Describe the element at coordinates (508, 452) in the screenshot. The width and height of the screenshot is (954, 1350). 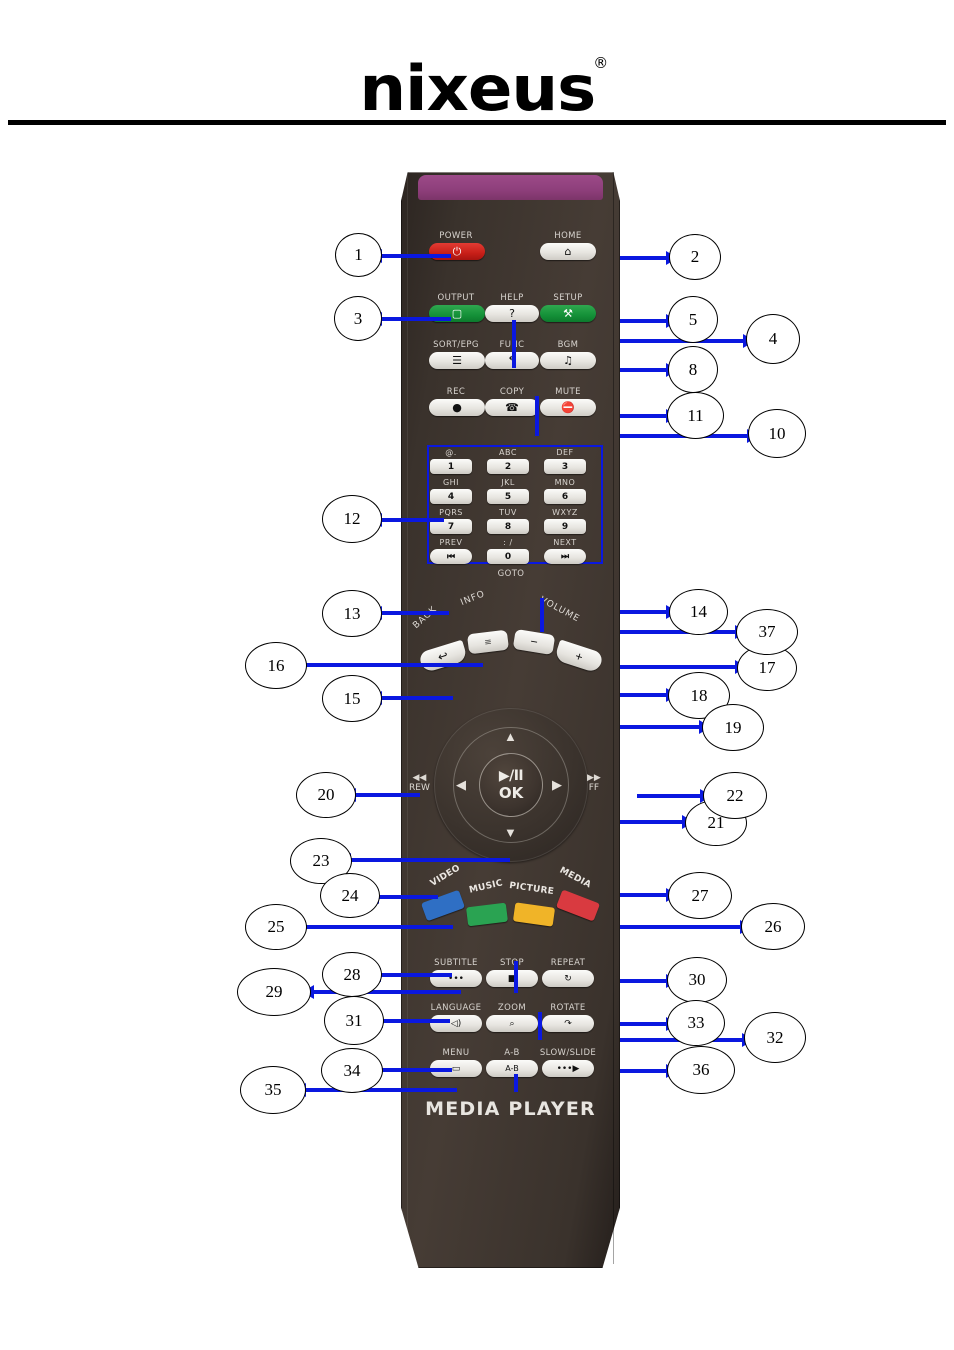
I see `key-2-letters: ABC` at that location.